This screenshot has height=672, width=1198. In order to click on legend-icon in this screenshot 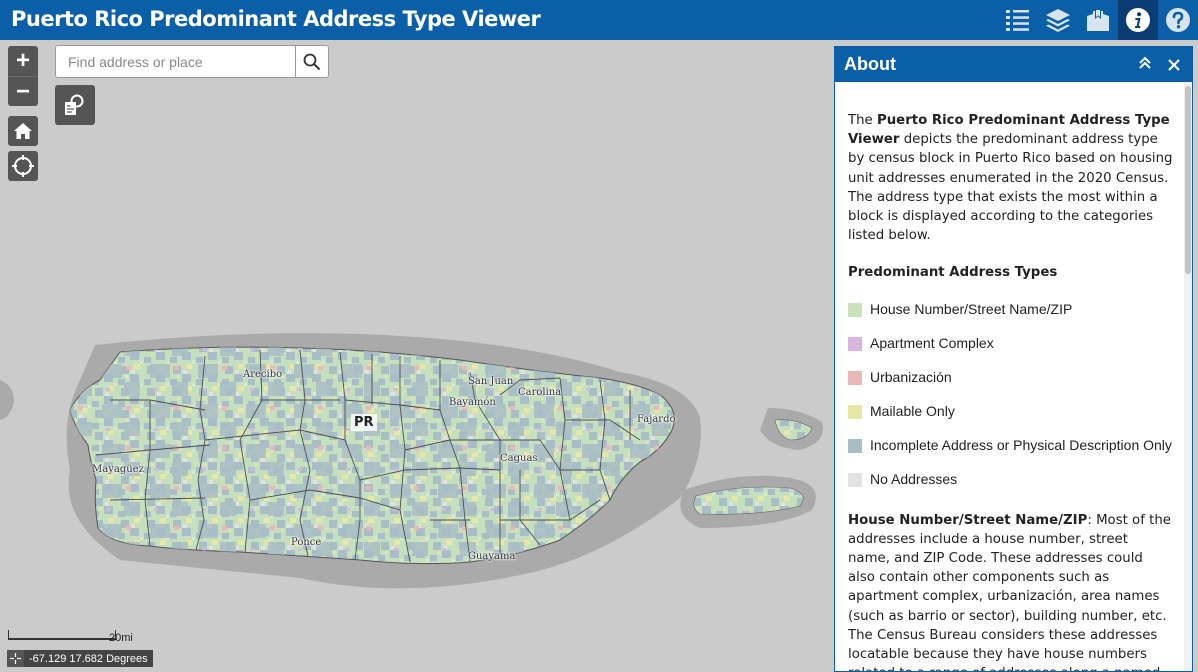, I will do `click(1017, 20)`.